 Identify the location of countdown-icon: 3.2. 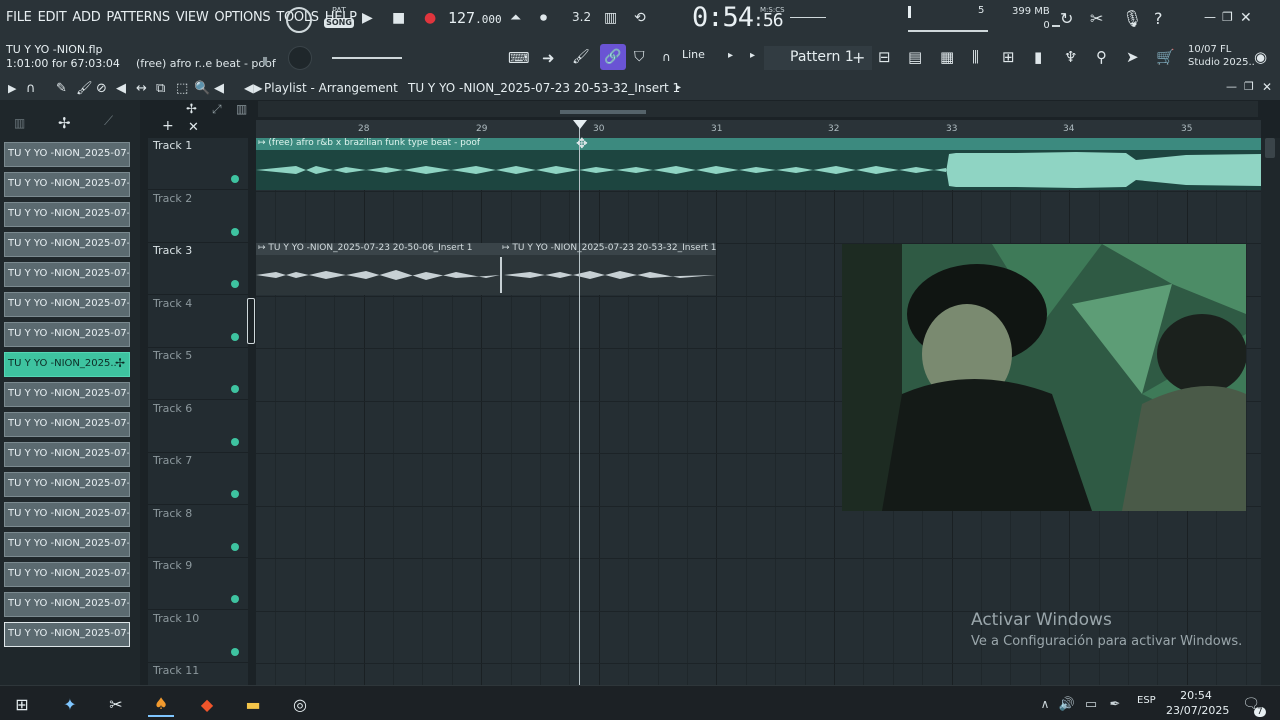
(581, 17).